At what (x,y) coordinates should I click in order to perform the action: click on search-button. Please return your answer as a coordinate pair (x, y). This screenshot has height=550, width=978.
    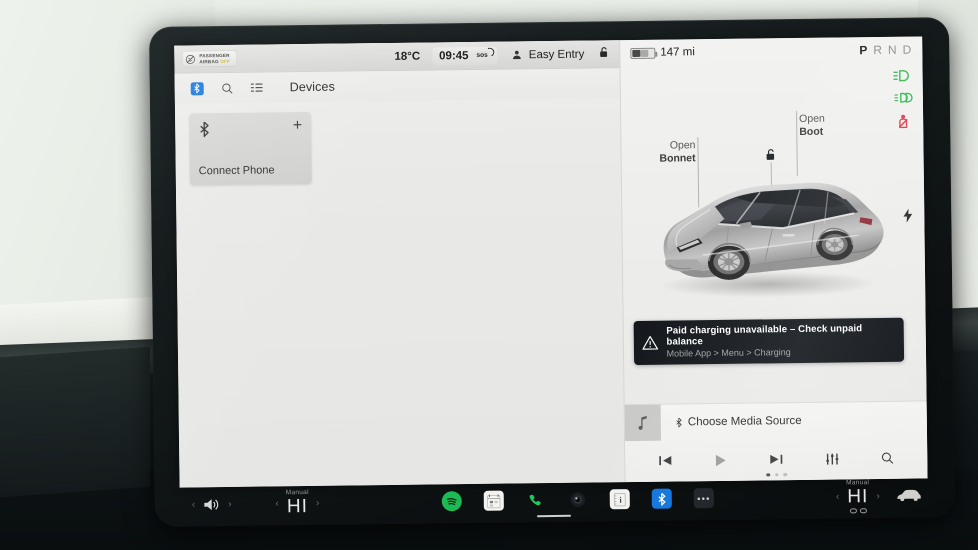
    Looking at the image, I should click on (227, 88).